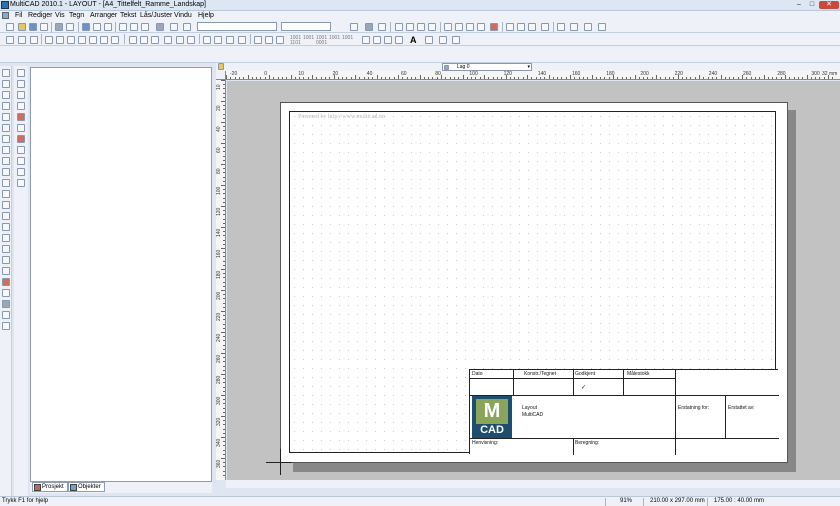  Describe the element at coordinates (21, 172) in the screenshot. I see `copy-shape-icon` at that location.